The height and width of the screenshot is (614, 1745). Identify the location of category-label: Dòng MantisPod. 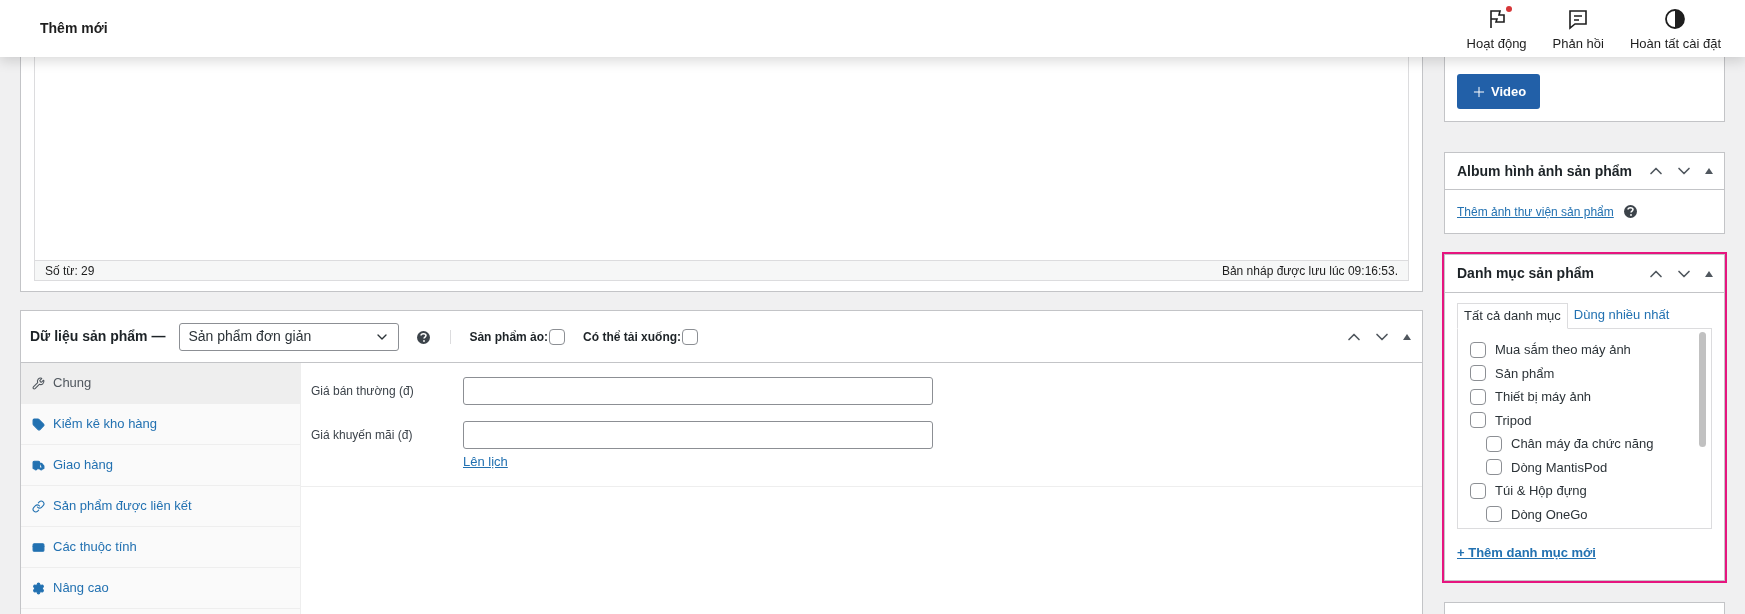
(1559, 467).